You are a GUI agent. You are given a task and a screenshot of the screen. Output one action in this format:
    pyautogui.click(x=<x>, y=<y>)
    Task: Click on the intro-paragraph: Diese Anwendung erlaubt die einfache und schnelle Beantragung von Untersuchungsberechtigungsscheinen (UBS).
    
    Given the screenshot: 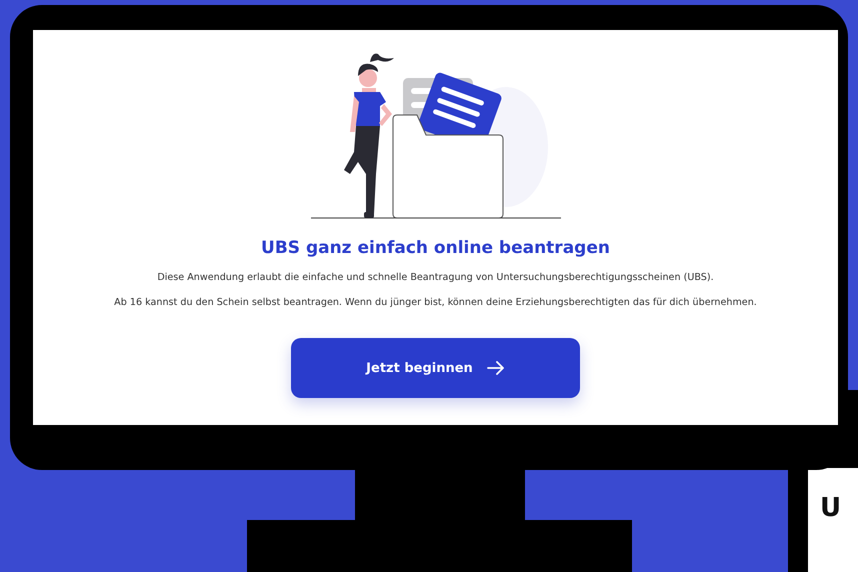 What is the action you would take?
    pyautogui.click(x=435, y=277)
    